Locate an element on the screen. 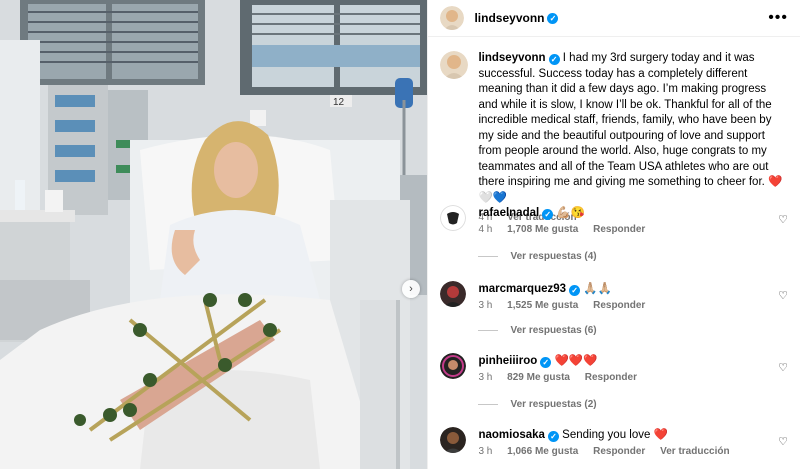 The width and height of the screenshot is (800, 469). comment-text: ❤️❤️❤️ is located at coordinates (576, 361).